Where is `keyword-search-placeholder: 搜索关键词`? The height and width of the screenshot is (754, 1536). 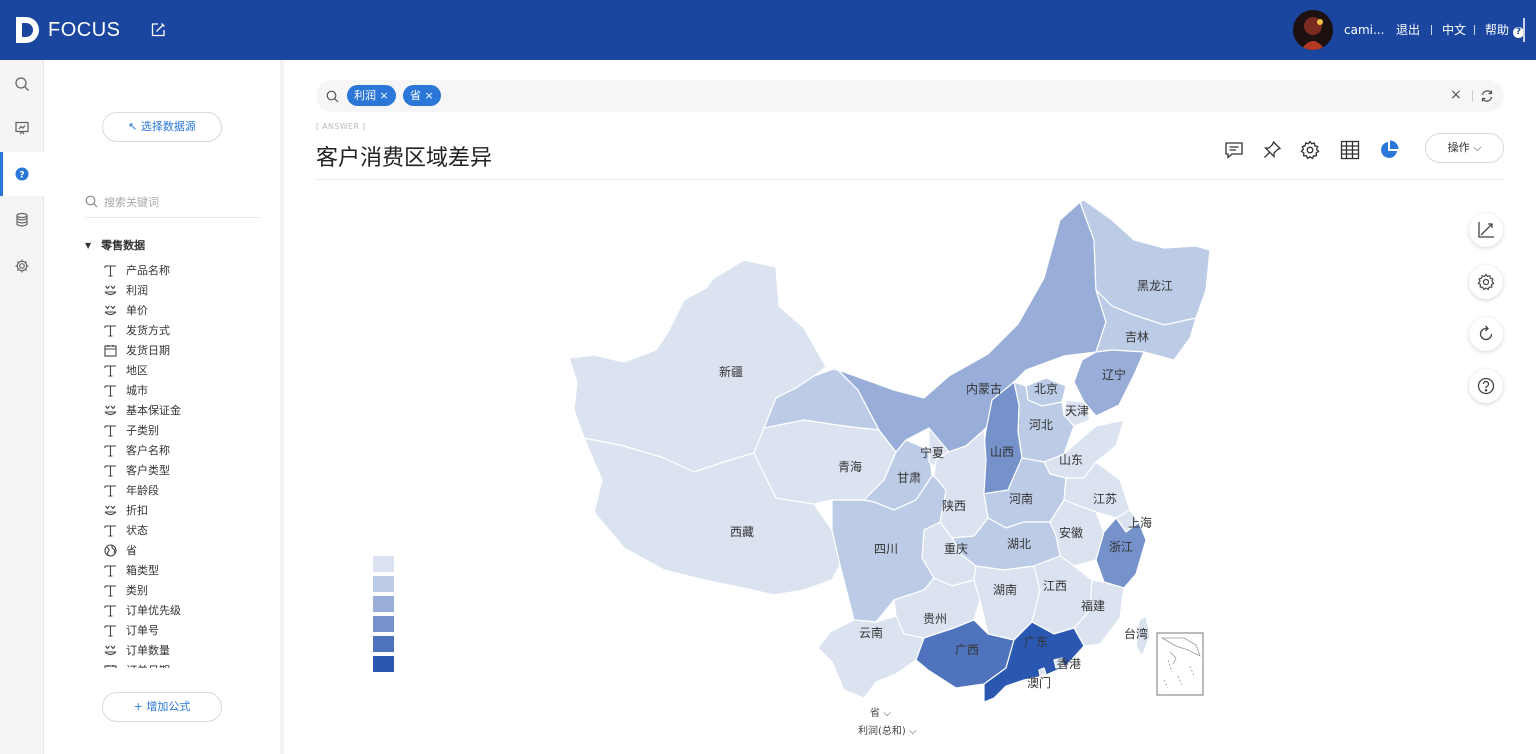
keyword-search-placeholder: 搜索关键词 is located at coordinates (131, 202).